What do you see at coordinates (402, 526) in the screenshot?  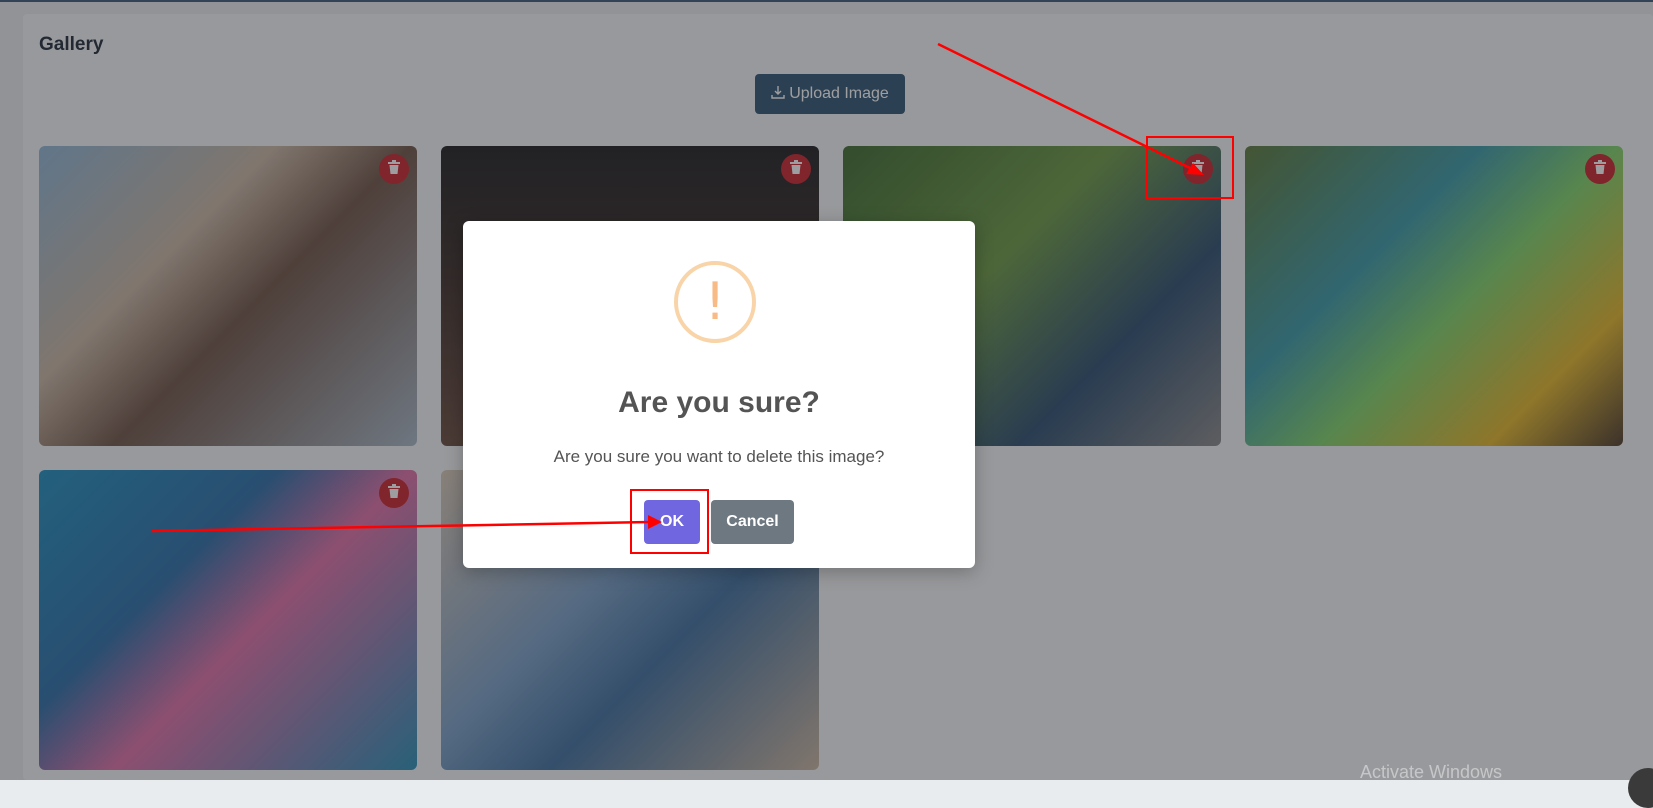 I see `annotation-arrow-to-ok` at bounding box center [402, 526].